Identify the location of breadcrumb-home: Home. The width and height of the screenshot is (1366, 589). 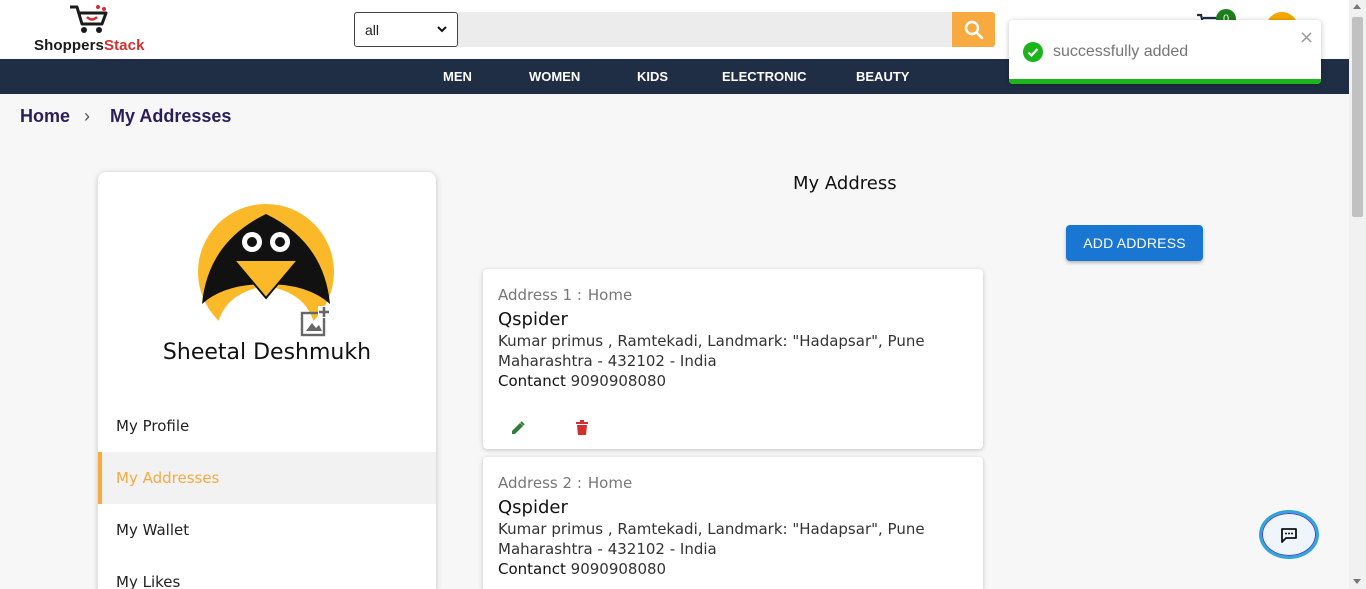
(45, 116).